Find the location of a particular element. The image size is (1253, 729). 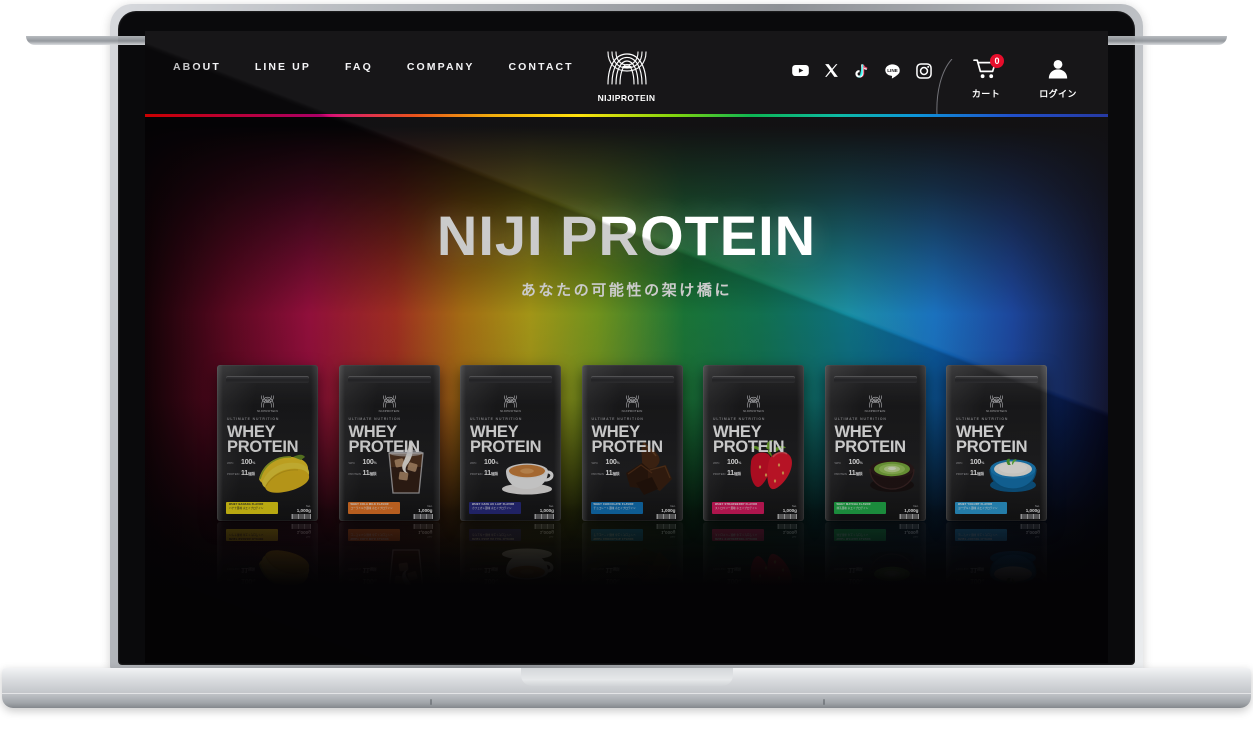

chocolate-chunks-image is located at coordinates (649, 566).